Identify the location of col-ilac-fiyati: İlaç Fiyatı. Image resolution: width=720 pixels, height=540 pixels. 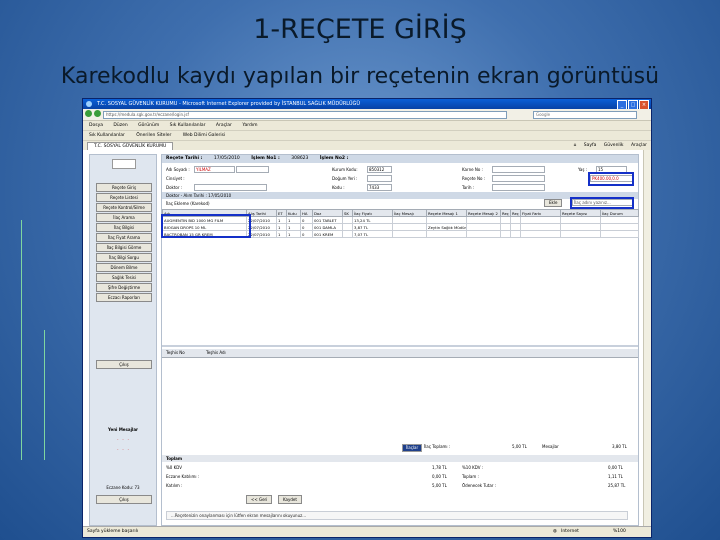
(372, 213).